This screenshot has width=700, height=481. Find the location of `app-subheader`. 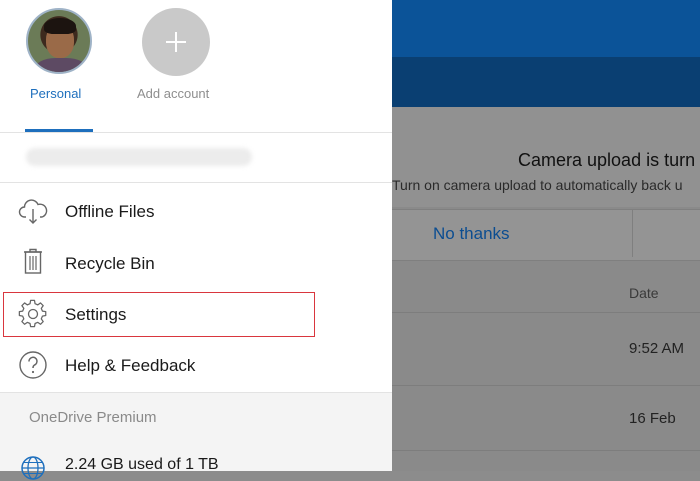

app-subheader is located at coordinates (546, 82).